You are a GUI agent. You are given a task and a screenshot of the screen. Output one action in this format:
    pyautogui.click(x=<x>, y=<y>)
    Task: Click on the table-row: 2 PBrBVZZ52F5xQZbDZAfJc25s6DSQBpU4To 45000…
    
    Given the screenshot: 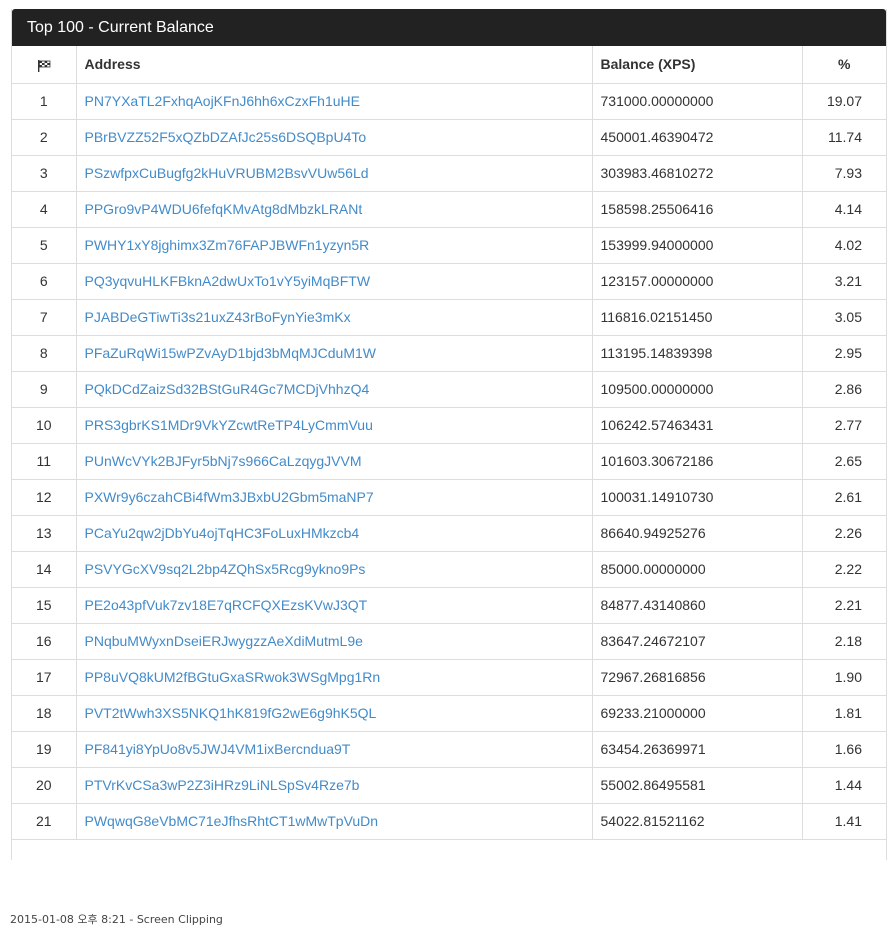 What is the action you would take?
    pyautogui.click(x=449, y=137)
    